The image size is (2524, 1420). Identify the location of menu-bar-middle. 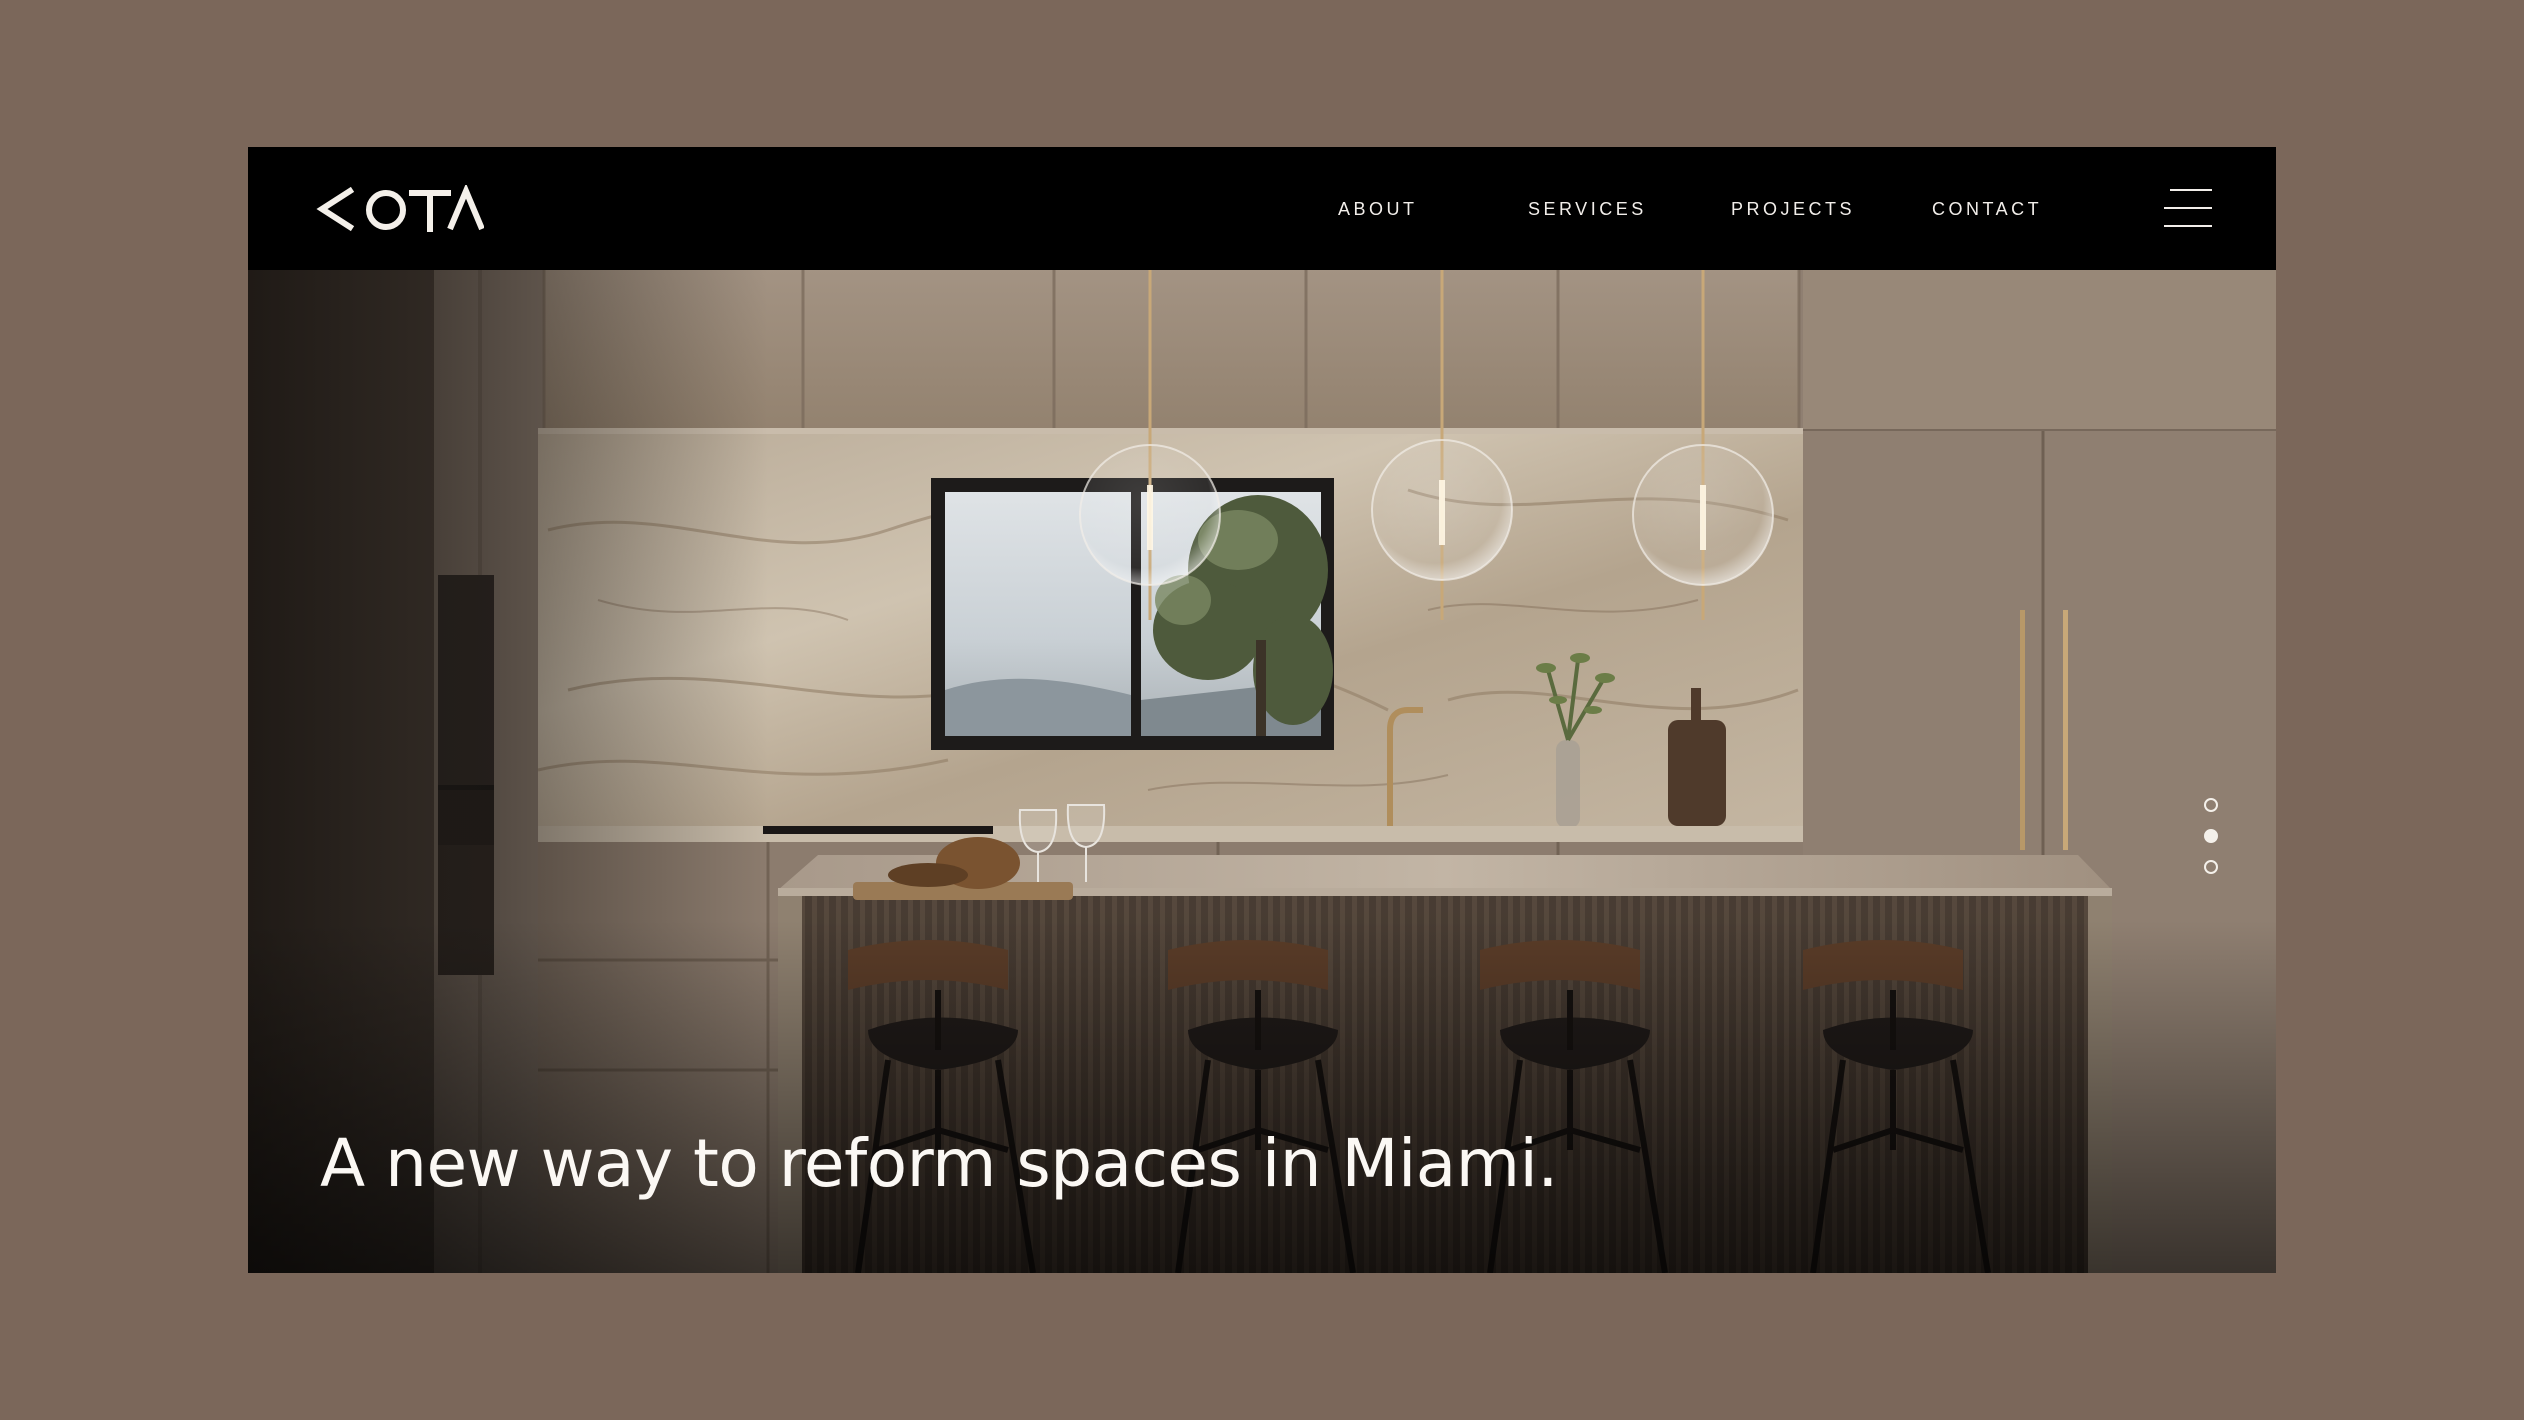
(2188, 208).